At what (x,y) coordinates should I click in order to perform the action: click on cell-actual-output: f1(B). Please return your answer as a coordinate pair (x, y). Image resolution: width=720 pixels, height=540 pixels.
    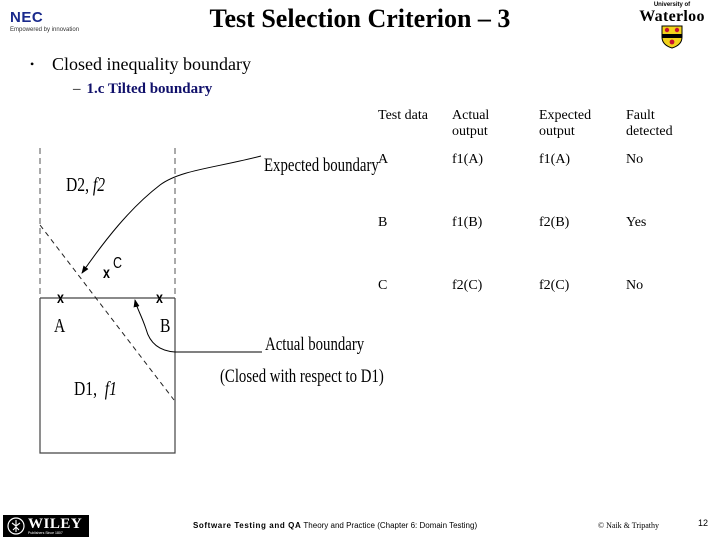
    Looking at the image, I should click on (467, 222).